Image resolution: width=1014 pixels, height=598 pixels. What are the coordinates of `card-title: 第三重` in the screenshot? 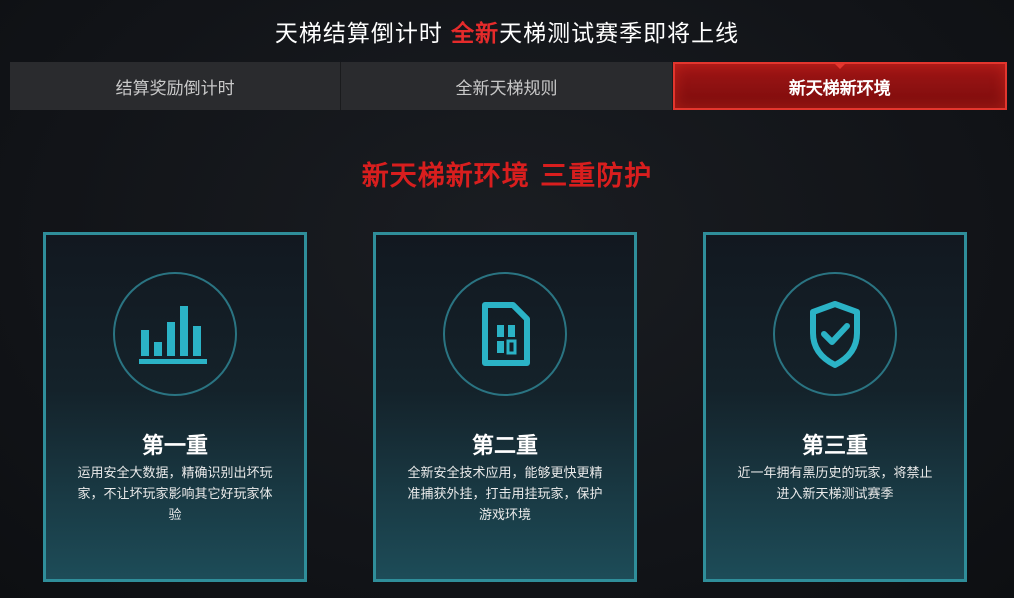 It's located at (834, 446).